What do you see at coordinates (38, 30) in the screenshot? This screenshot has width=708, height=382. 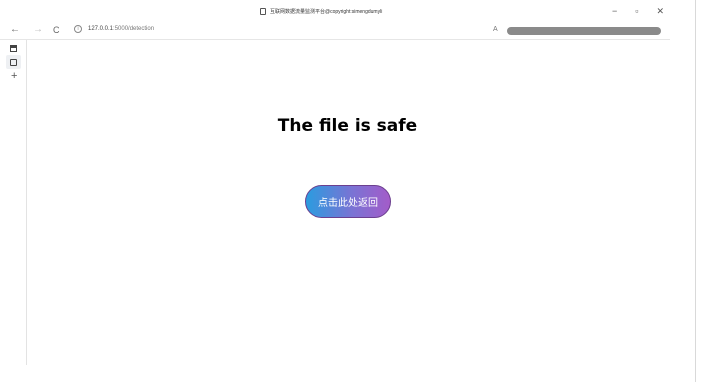 I see `forward-arrow-icon: →` at bounding box center [38, 30].